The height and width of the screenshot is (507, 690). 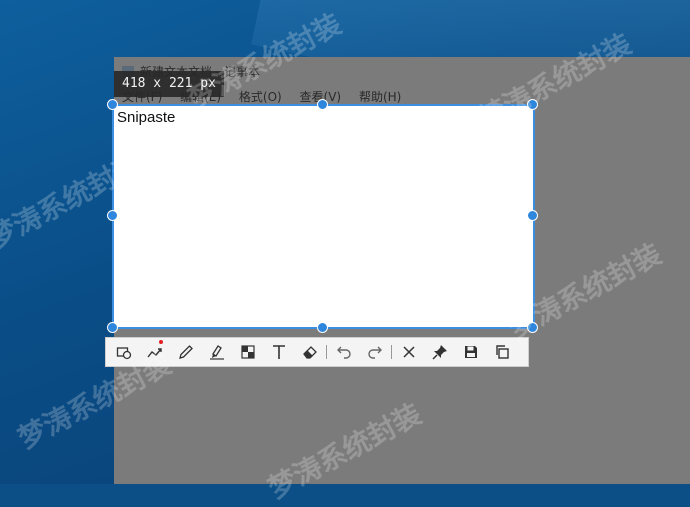 I want to click on copy-icon, so click(x=502, y=352).